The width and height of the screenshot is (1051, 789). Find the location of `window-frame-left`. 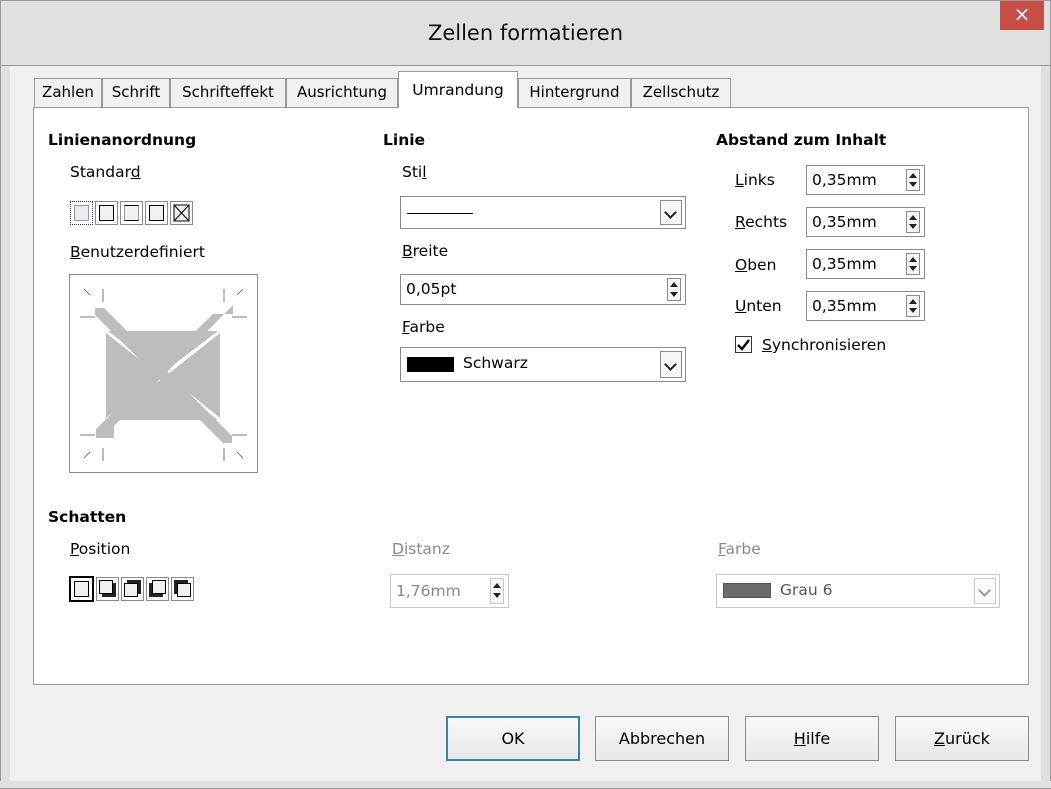

window-frame-left is located at coordinates (5, 427).